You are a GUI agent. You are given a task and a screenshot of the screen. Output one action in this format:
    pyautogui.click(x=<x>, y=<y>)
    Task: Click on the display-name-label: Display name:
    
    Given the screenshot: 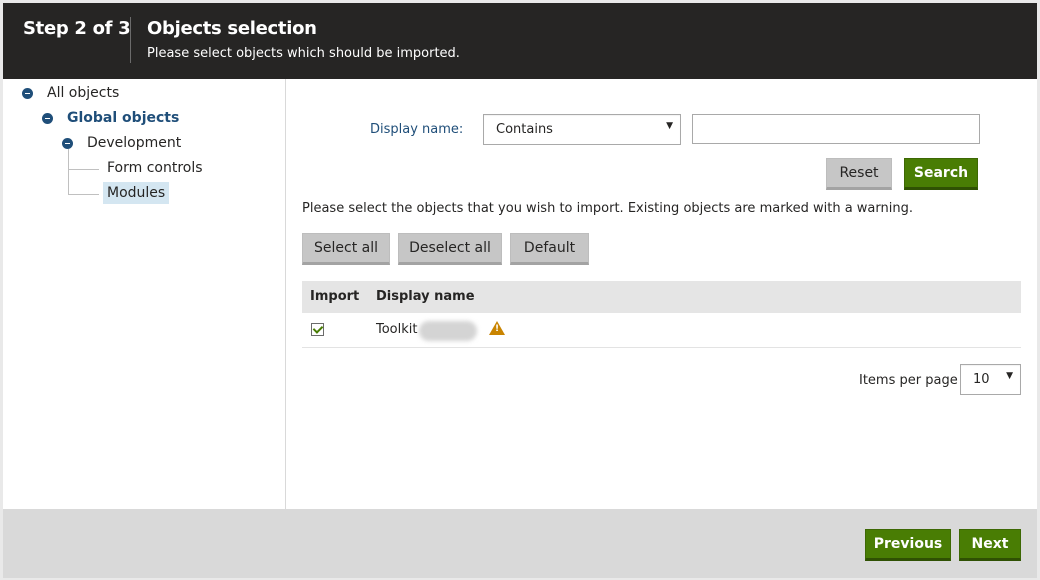 What is the action you would take?
    pyautogui.click(x=417, y=129)
    